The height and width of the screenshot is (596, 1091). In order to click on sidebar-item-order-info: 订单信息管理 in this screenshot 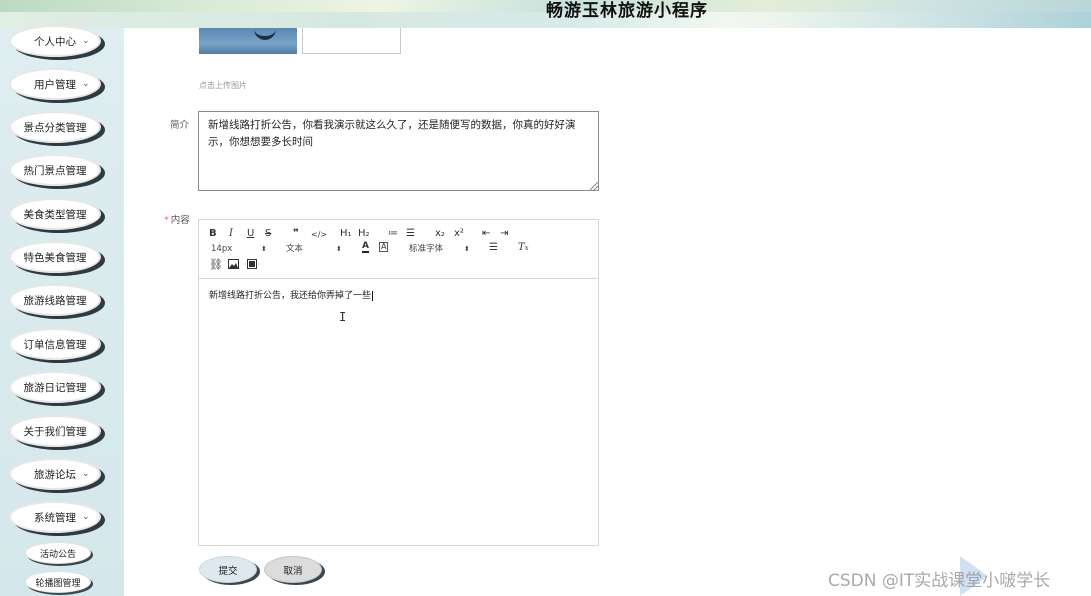, I will do `click(55, 344)`.